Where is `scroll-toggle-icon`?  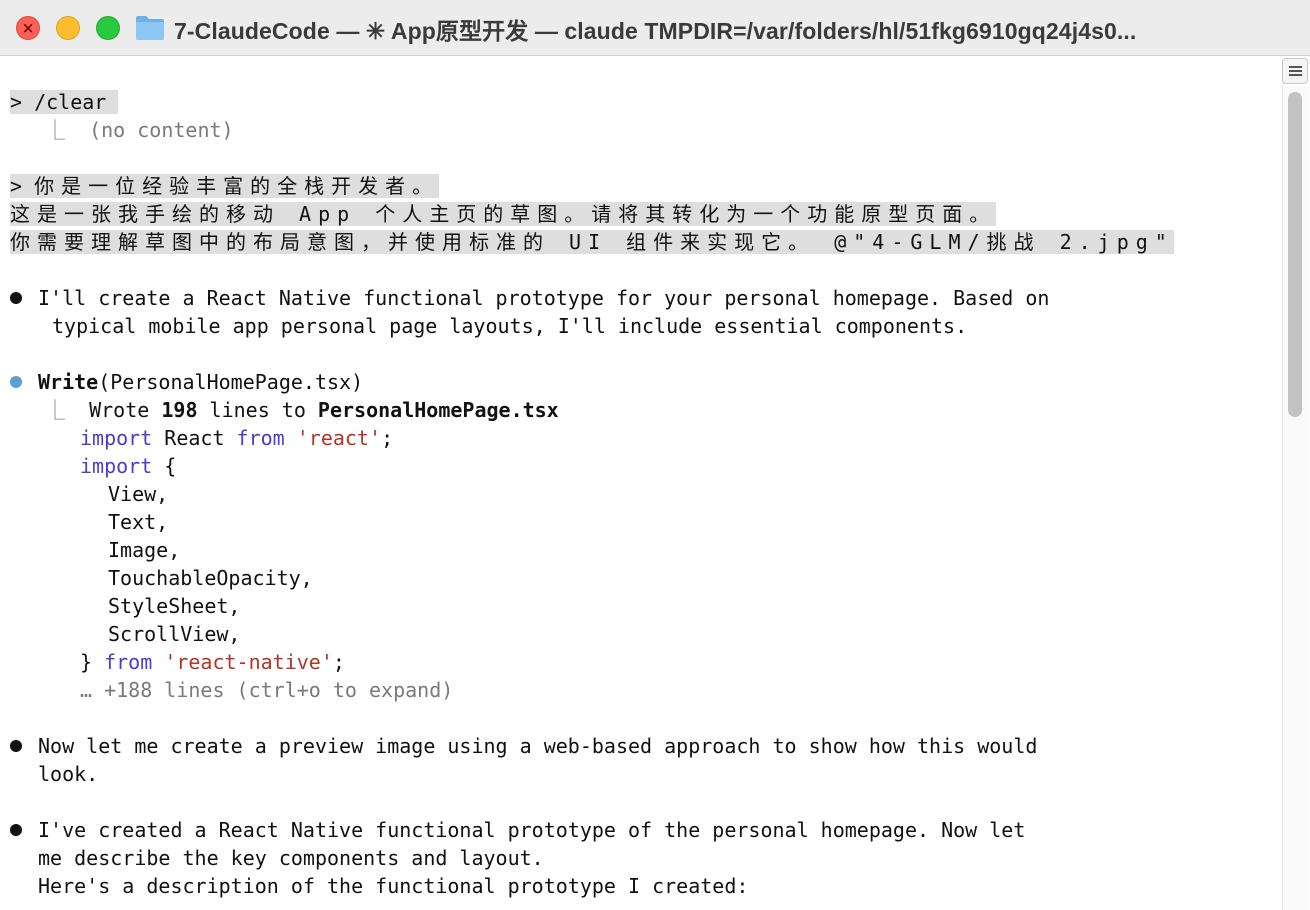 scroll-toggle-icon is located at coordinates (1295, 67).